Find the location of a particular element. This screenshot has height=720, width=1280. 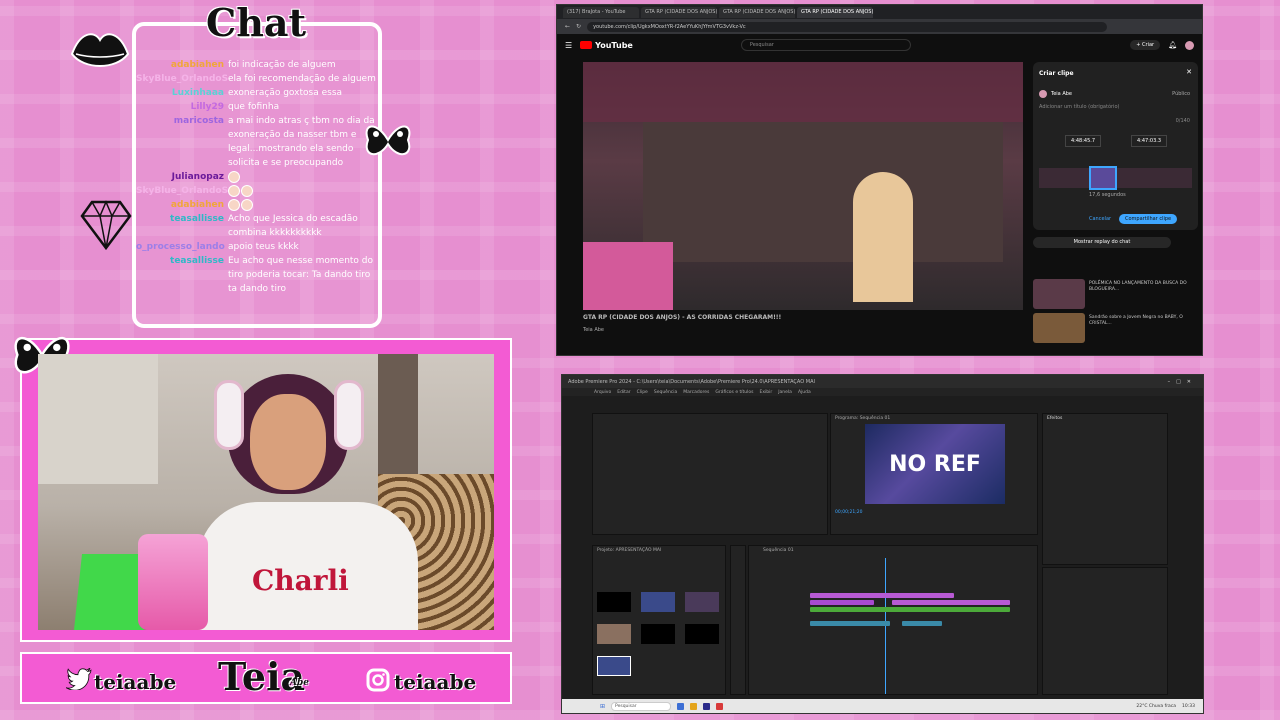

effects-panel: Efeitos is located at coordinates (1105, 489).